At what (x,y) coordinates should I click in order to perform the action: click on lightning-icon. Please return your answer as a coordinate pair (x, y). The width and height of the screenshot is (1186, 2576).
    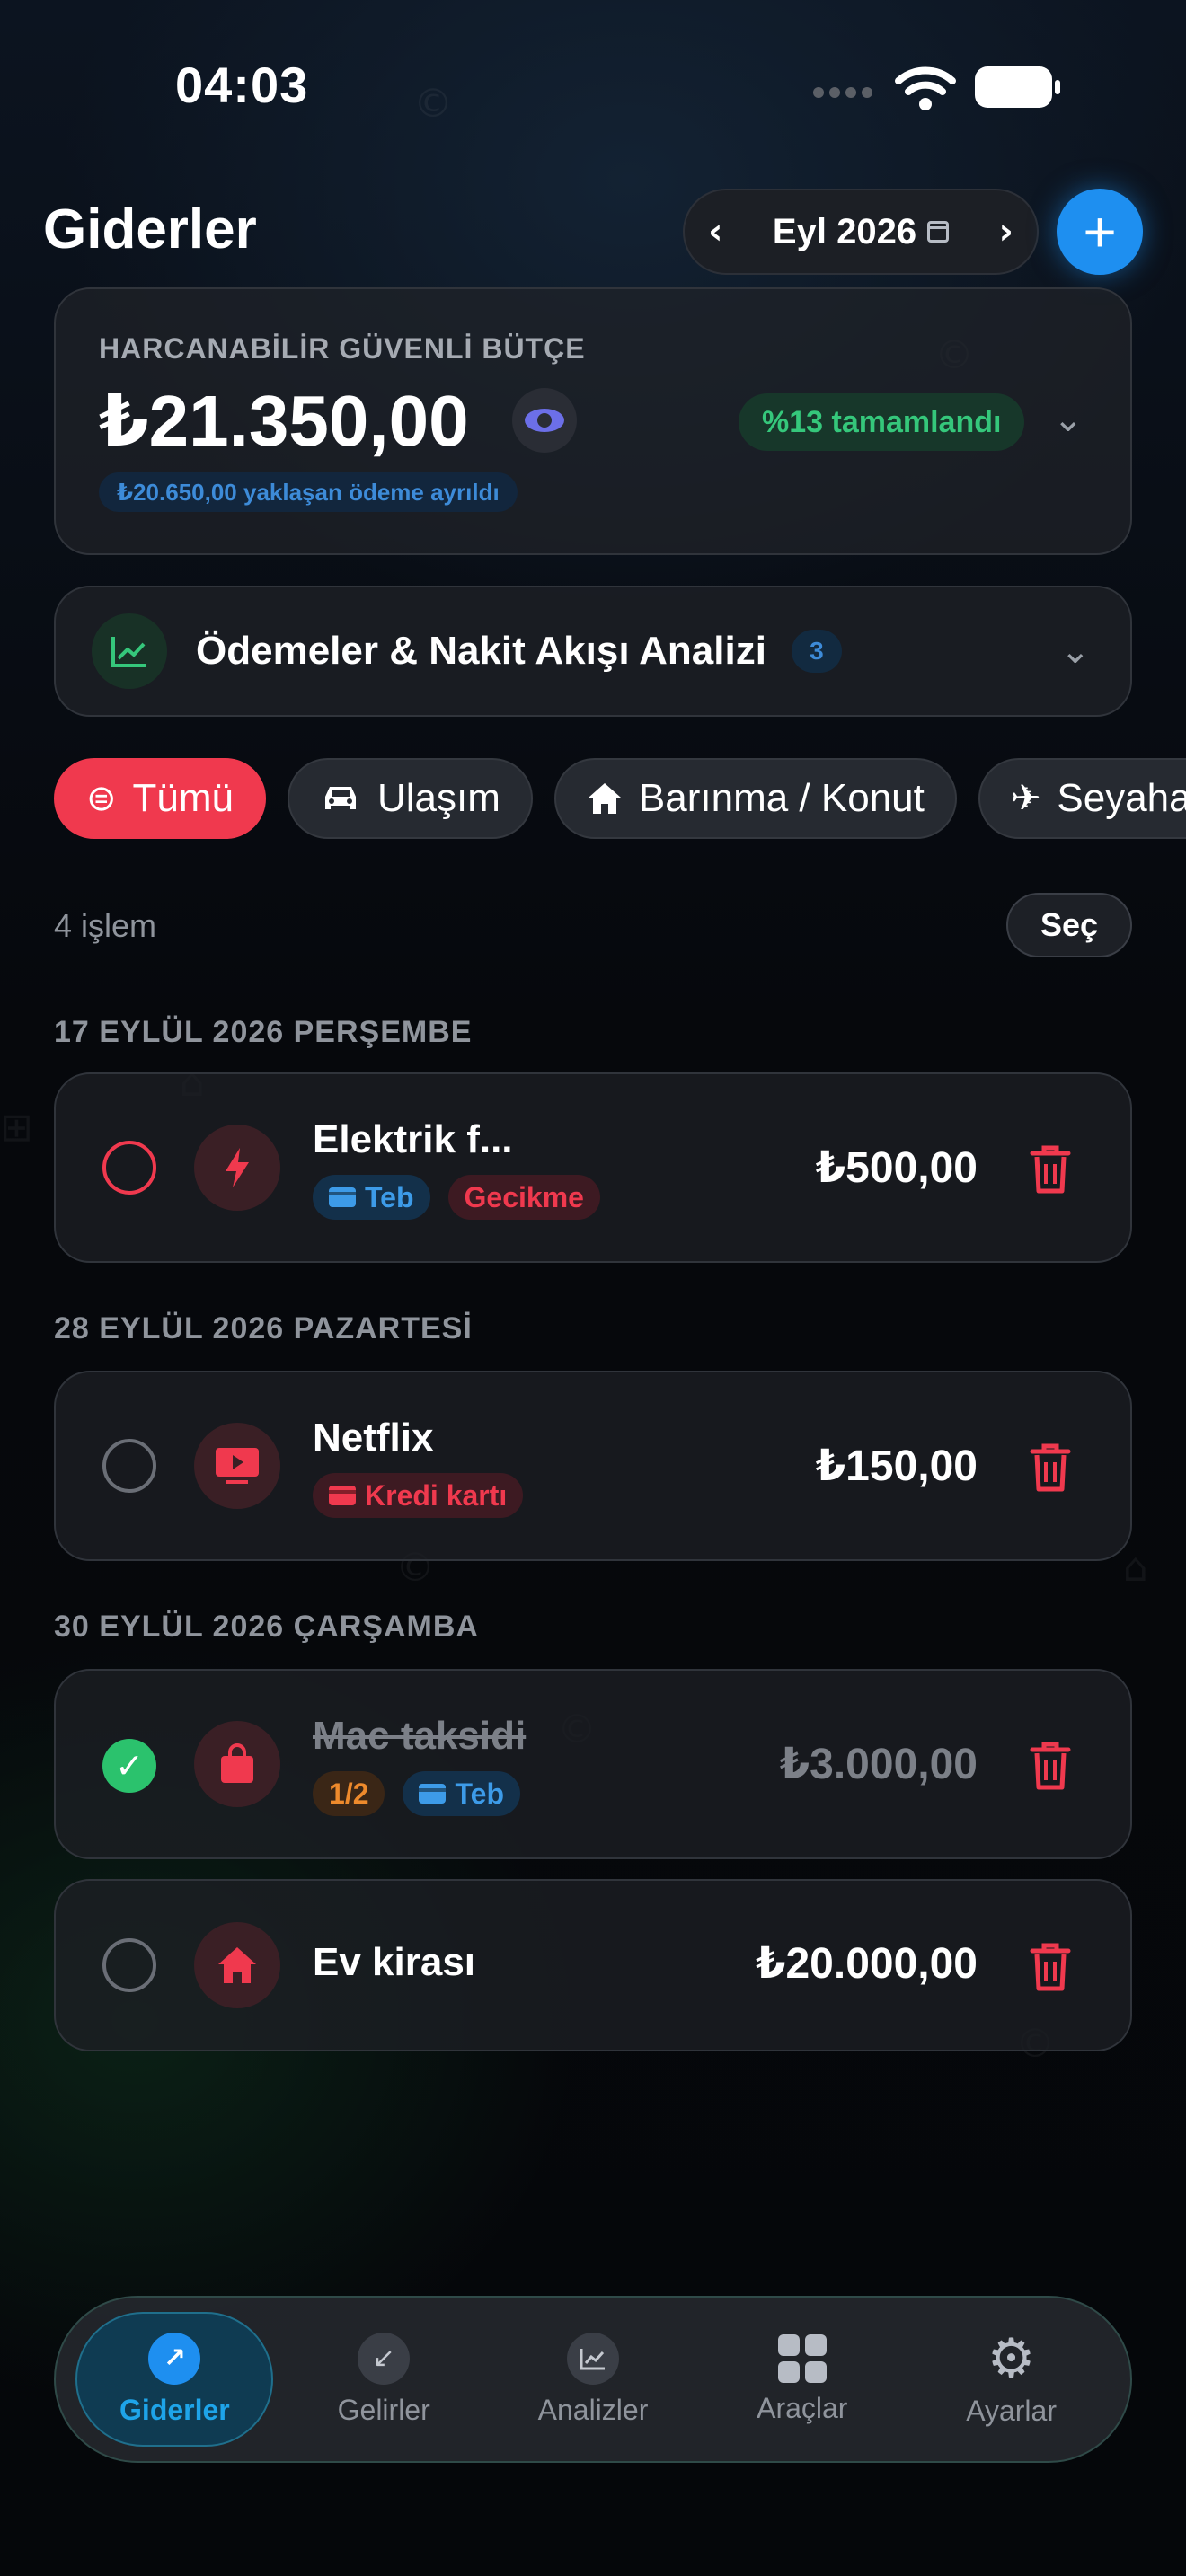
    Looking at the image, I should click on (237, 1168).